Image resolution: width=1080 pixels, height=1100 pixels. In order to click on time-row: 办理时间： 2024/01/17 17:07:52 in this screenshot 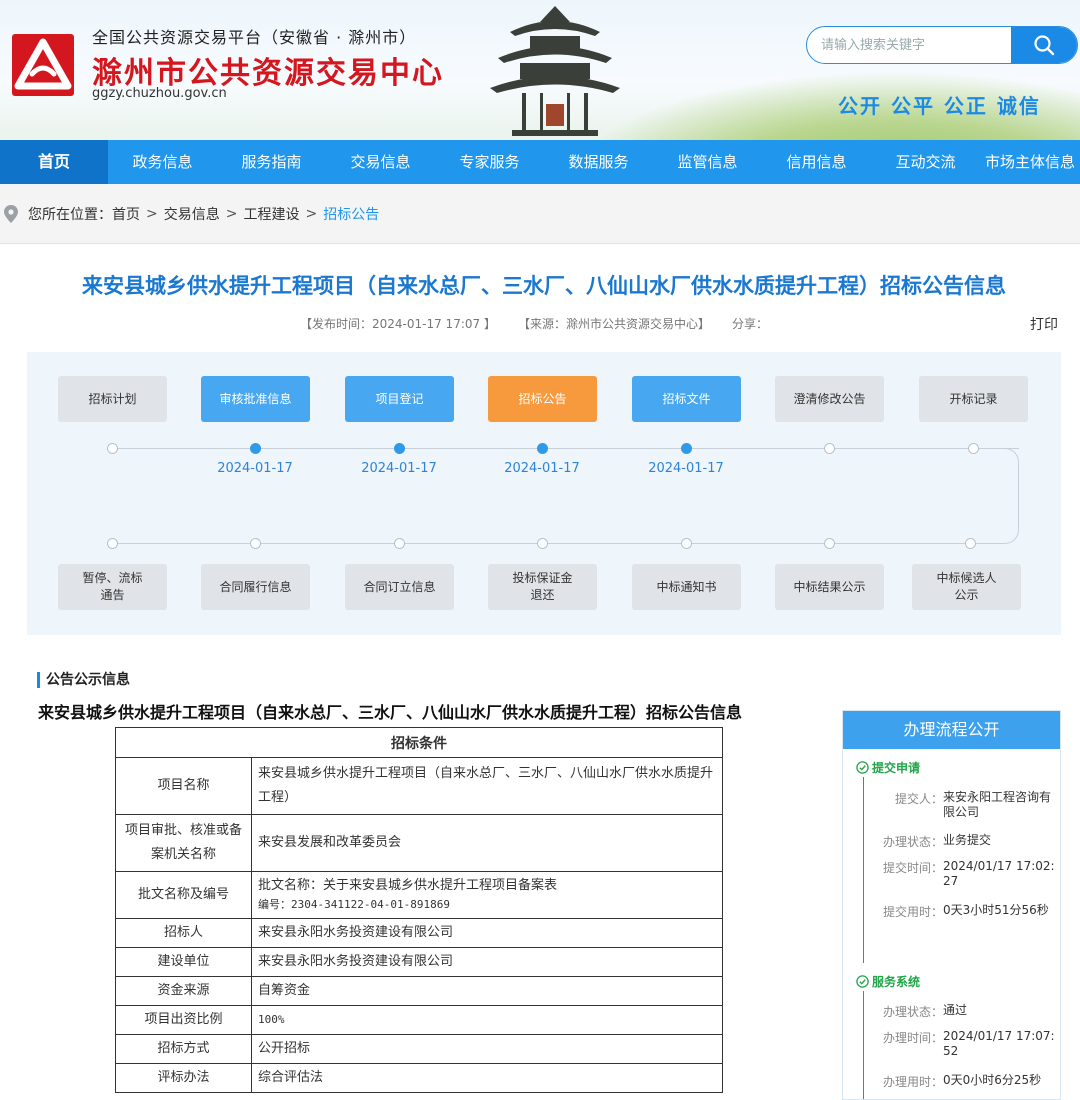, I will do `click(957, 1044)`.